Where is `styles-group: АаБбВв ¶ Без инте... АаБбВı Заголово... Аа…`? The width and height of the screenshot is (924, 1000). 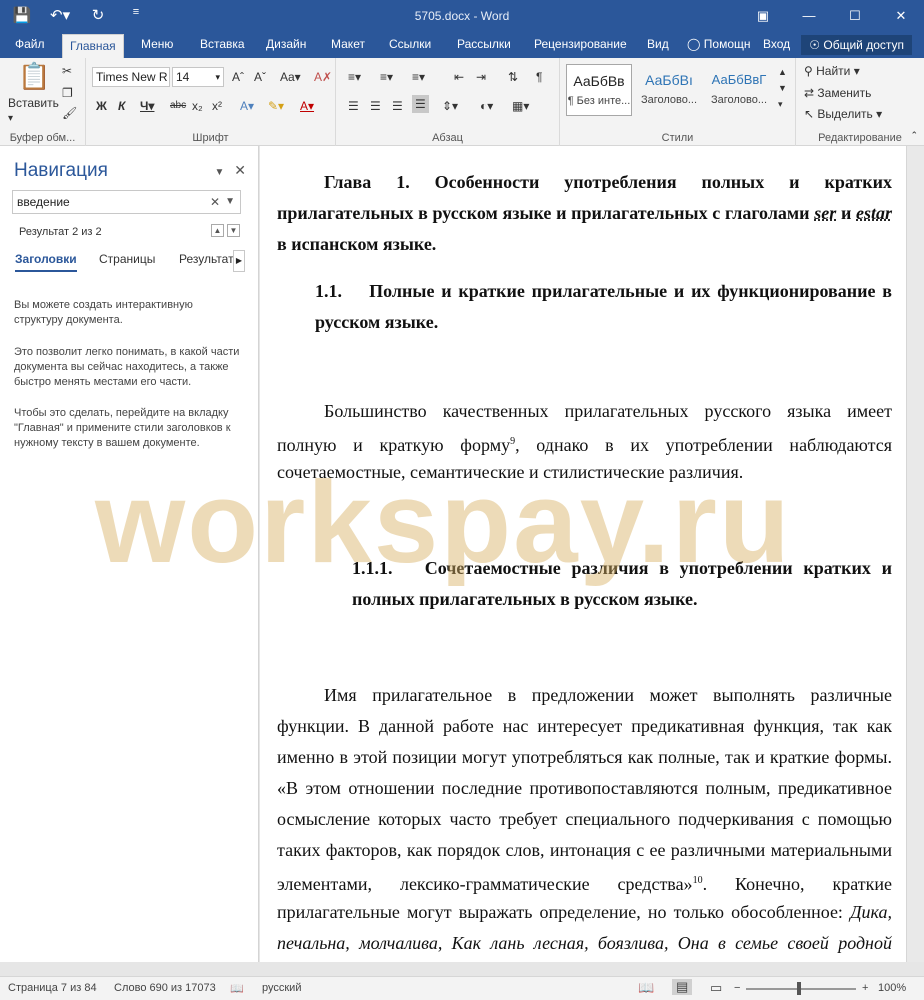 styles-group: АаБбВв ¶ Без инте... АаБбВı Заголово... Аа… is located at coordinates (678, 102).